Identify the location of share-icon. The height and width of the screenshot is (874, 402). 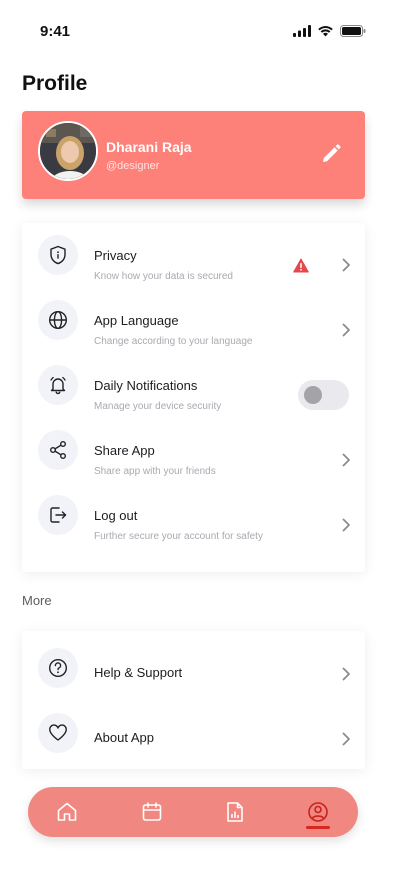
(58, 450).